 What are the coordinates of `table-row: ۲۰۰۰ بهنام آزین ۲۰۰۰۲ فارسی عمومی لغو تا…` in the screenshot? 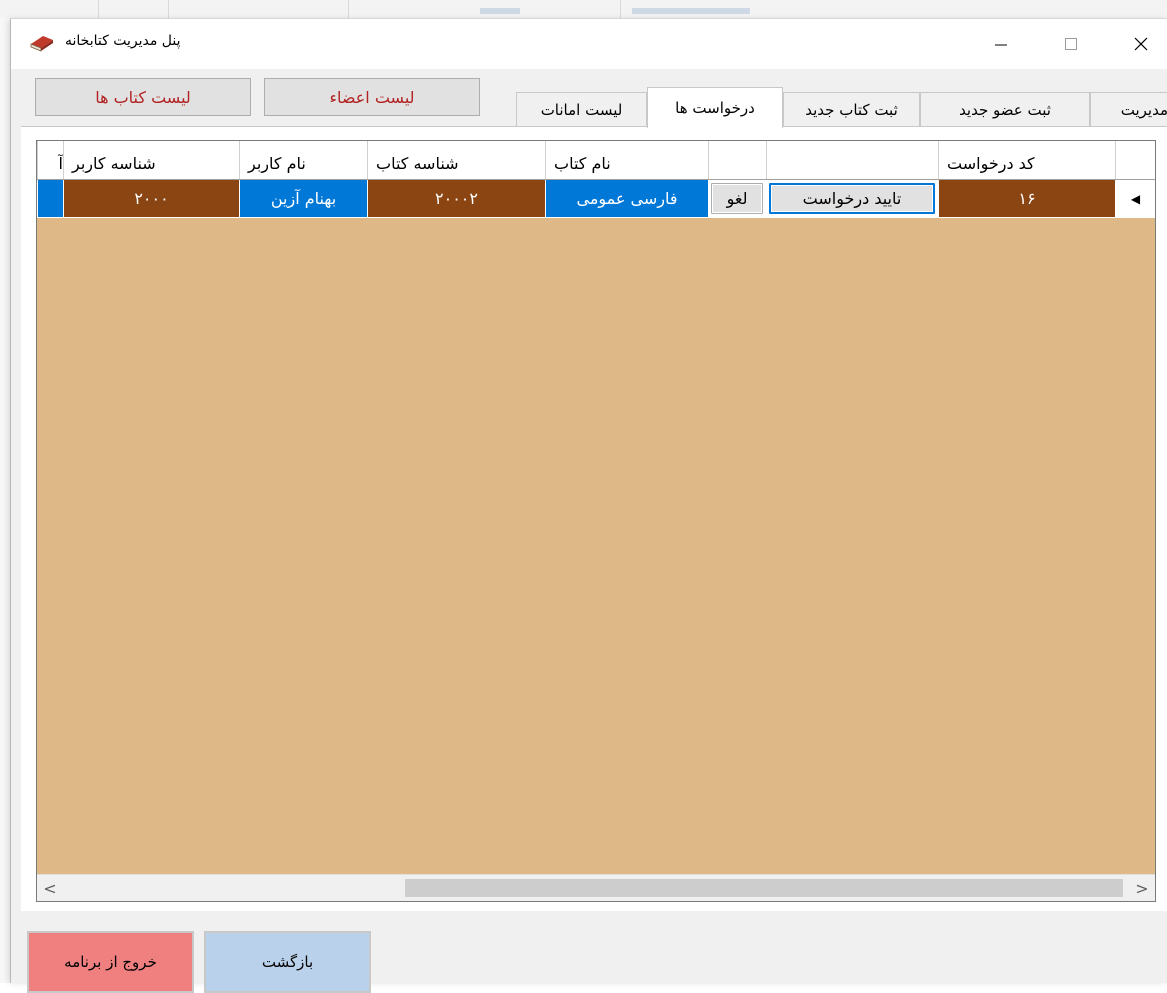 It's located at (596, 199).